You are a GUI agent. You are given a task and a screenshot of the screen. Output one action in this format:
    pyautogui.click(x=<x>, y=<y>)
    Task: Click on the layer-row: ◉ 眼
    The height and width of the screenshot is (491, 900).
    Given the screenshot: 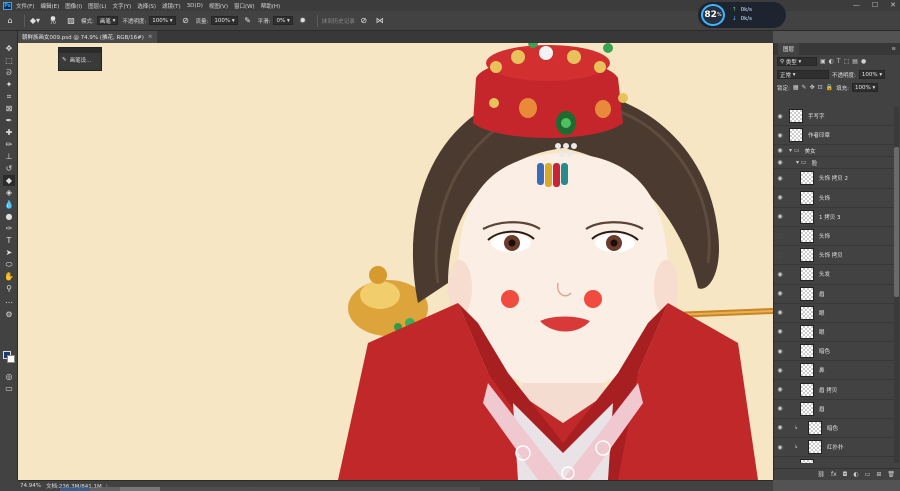 What is the action you would take?
    pyautogui.click(x=834, y=333)
    